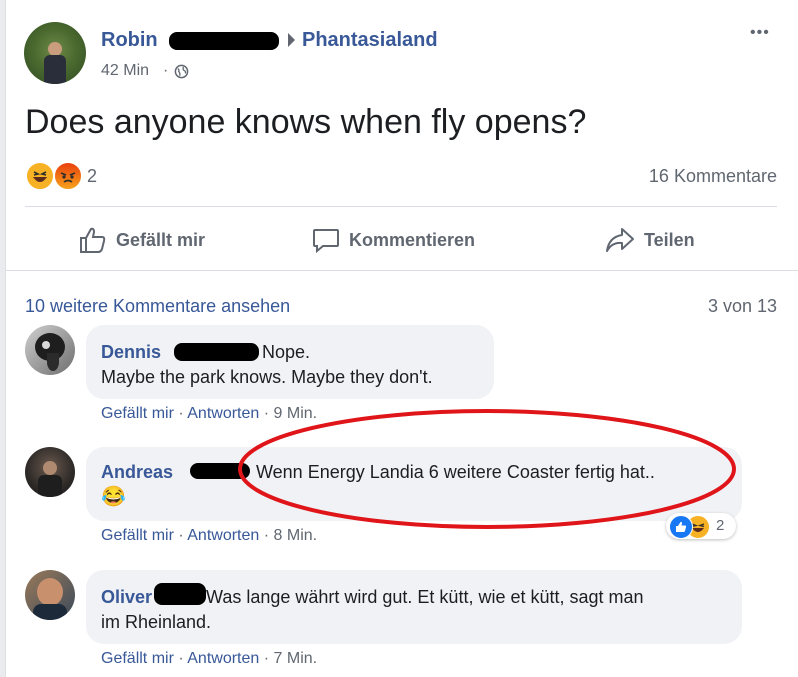  I want to click on comment-meta: Gefällt mir · Antworten · 7 Min., so click(209, 659).